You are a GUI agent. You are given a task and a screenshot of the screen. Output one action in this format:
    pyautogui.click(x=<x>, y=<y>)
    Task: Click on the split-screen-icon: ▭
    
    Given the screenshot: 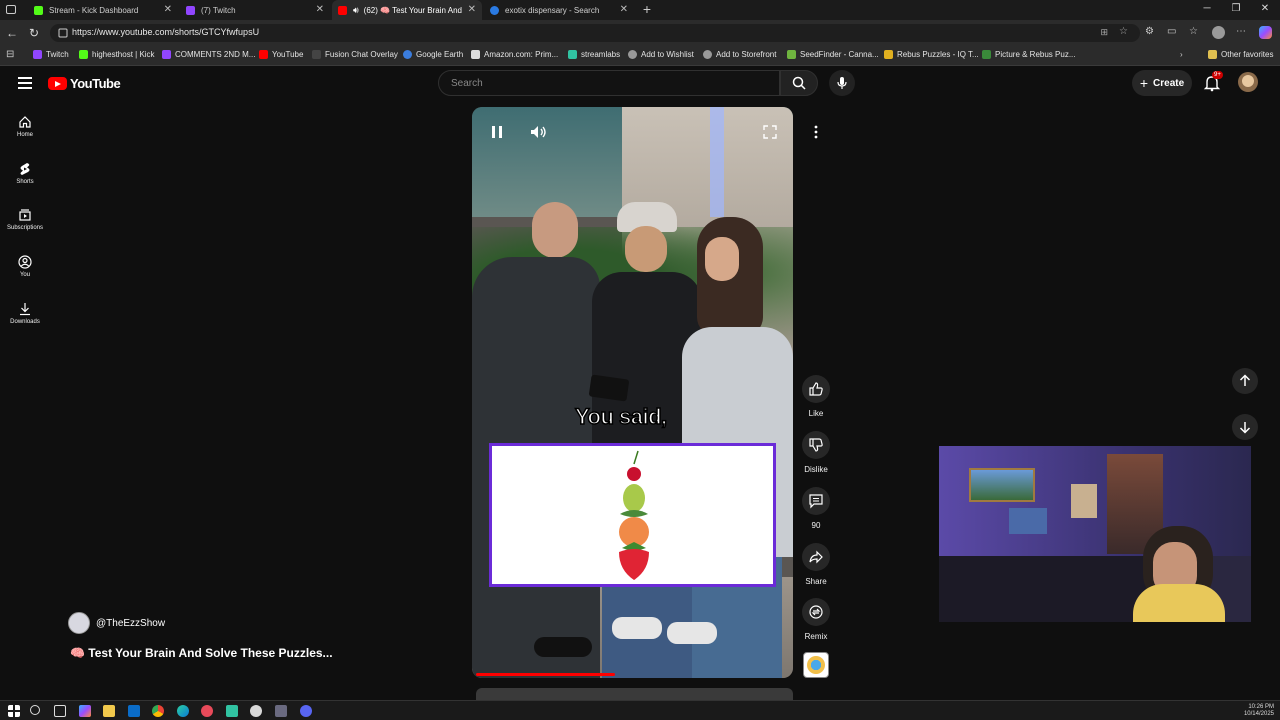 What is the action you would take?
    pyautogui.click(x=1174, y=33)
    